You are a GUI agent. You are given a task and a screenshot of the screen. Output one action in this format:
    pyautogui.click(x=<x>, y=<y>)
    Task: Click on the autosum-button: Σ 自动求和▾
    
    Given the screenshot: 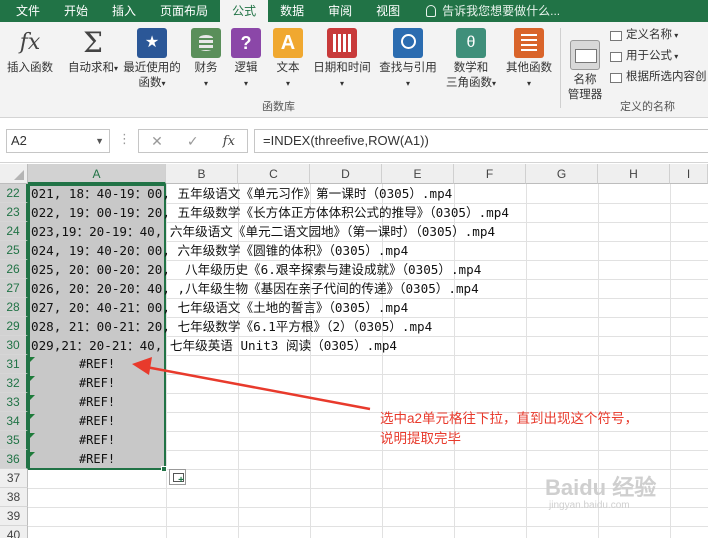 What is the action you would take?
    pyautogui.click(x=93, y=52)
    